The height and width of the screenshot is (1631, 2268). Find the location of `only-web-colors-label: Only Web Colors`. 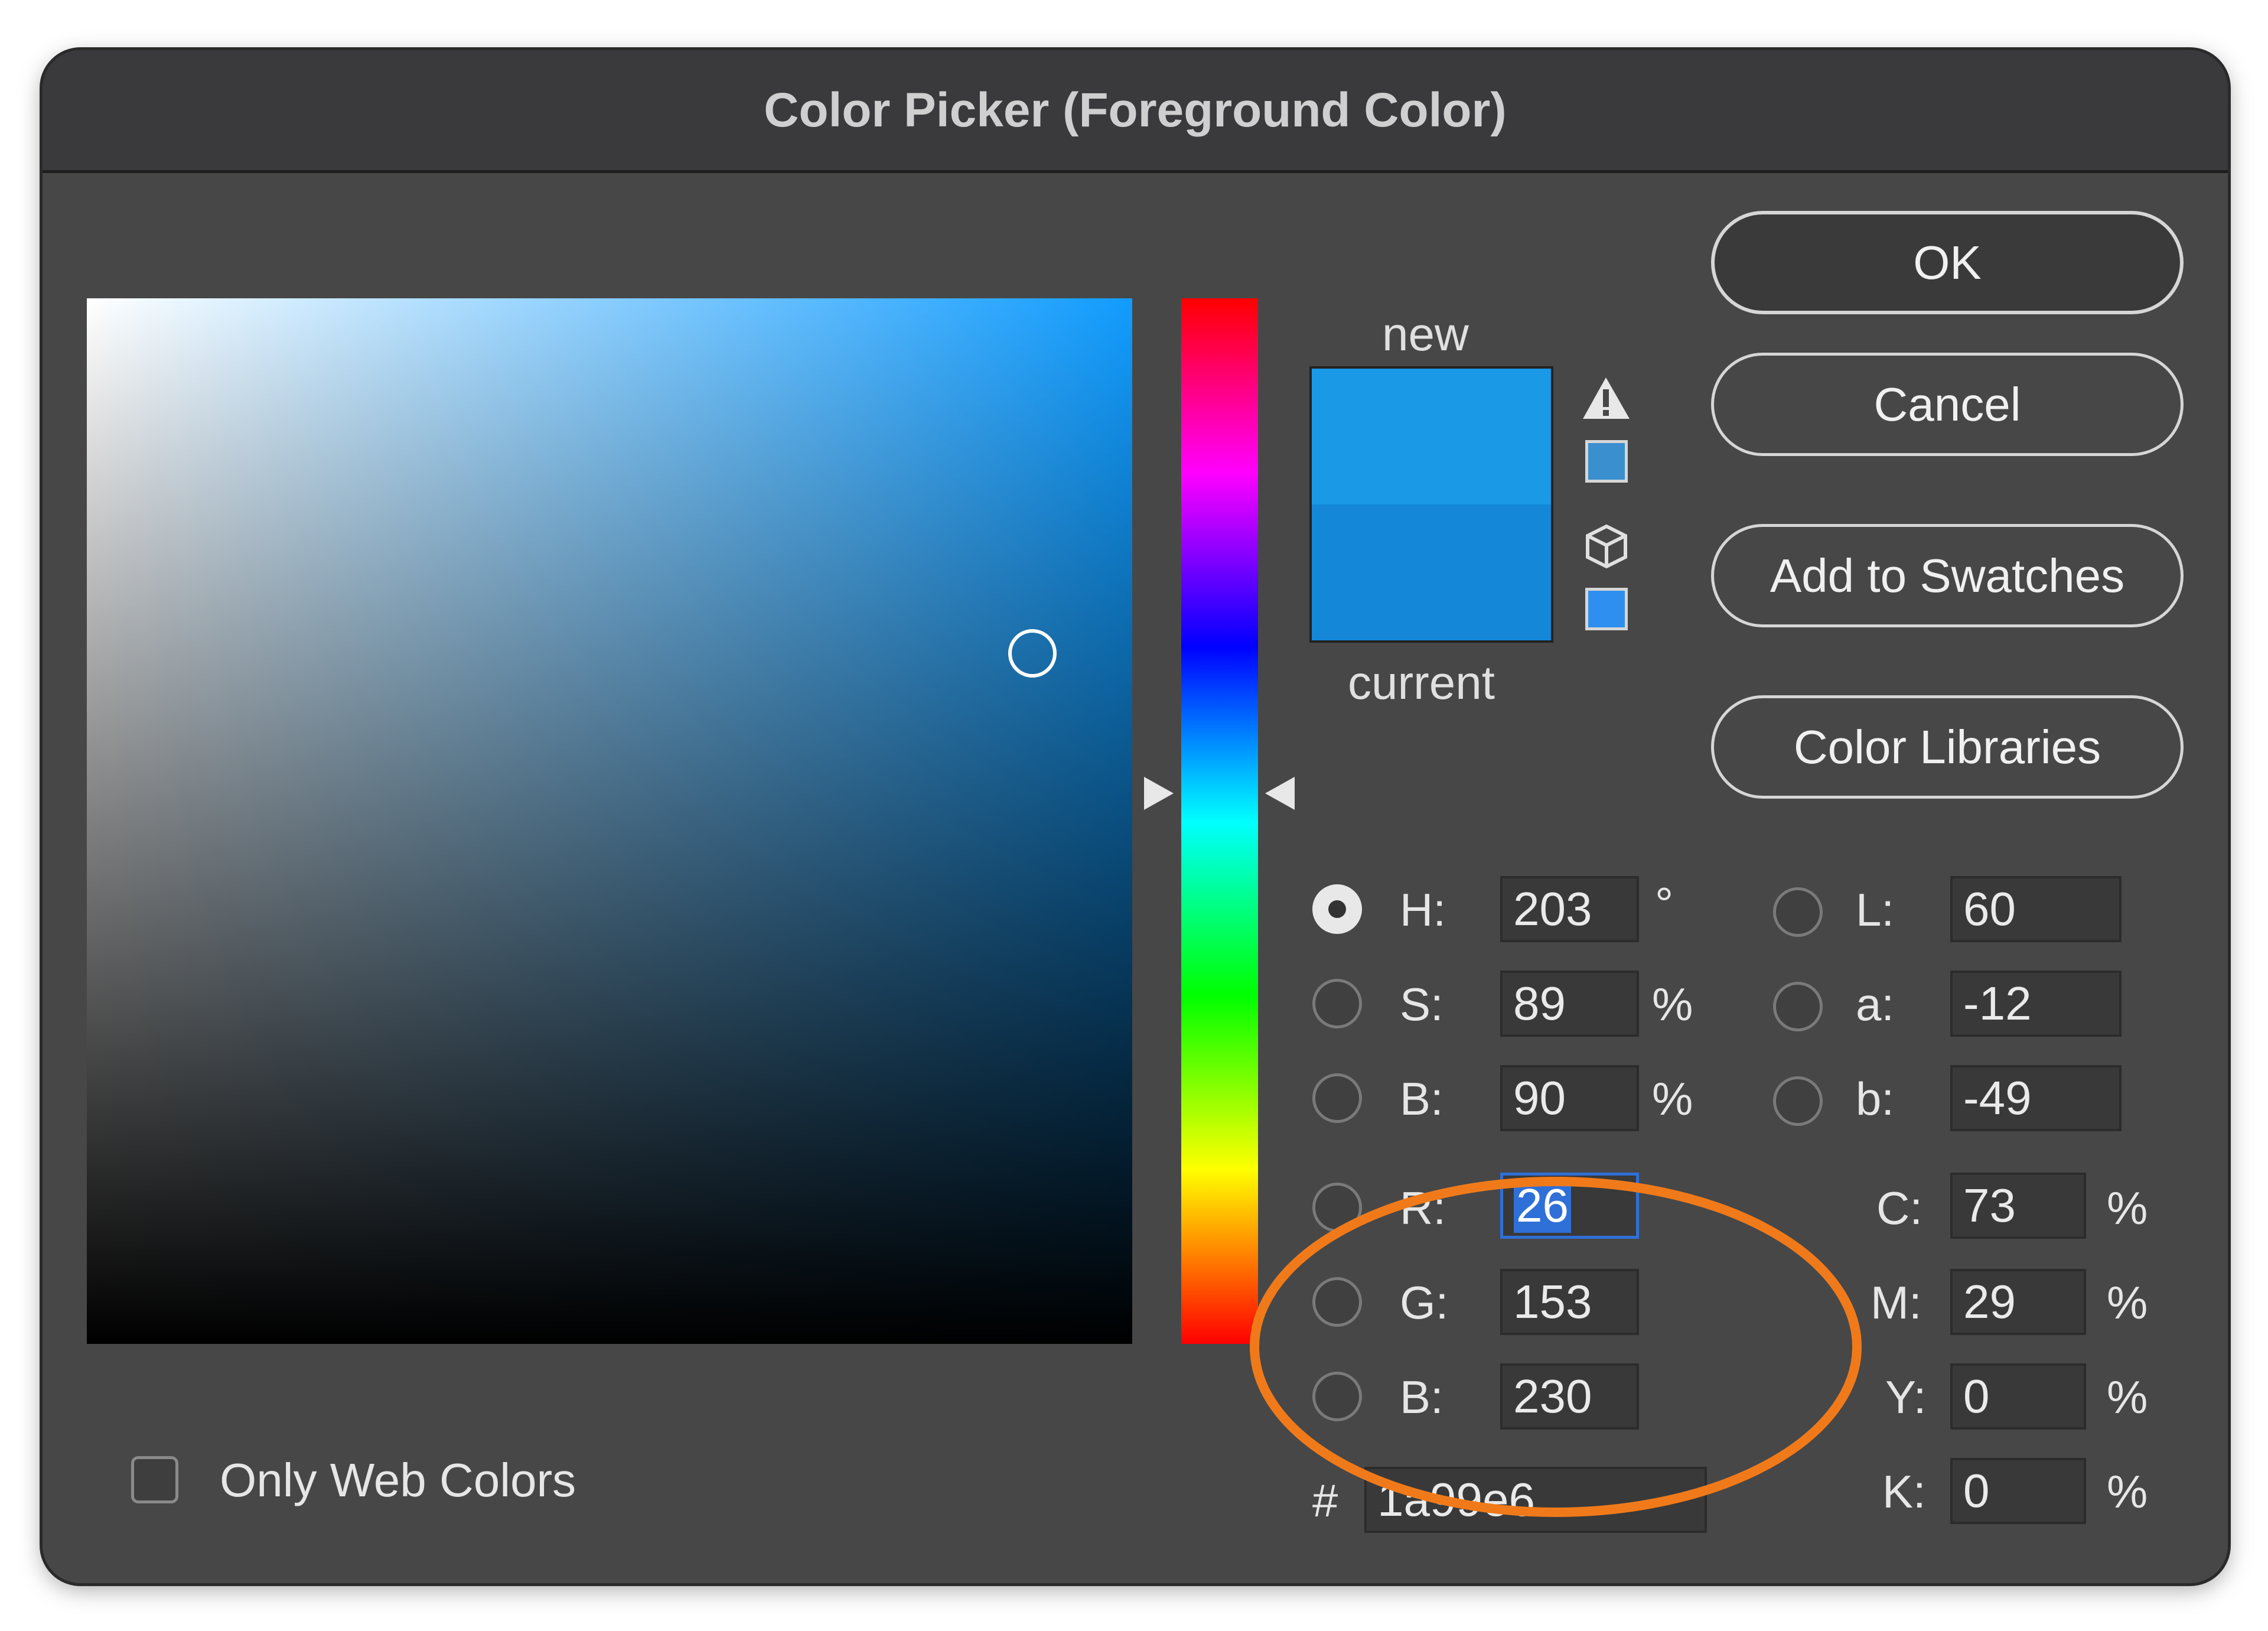

only-web-colors-label: Only Web Colors is located at coordinates (398, 1480).